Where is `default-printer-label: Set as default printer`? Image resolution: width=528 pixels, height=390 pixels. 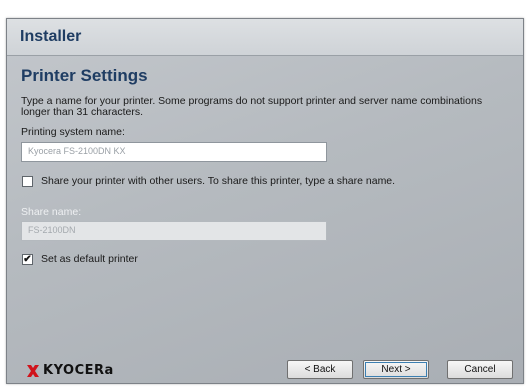 default-printer-label: Set as default printer is located at coordinates (89, 259).